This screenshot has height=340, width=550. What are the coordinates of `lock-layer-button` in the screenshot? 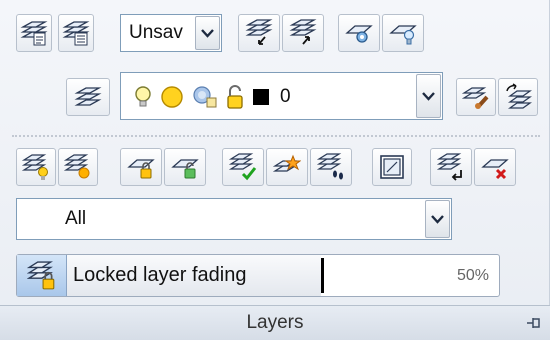 It's located at (141, 167).